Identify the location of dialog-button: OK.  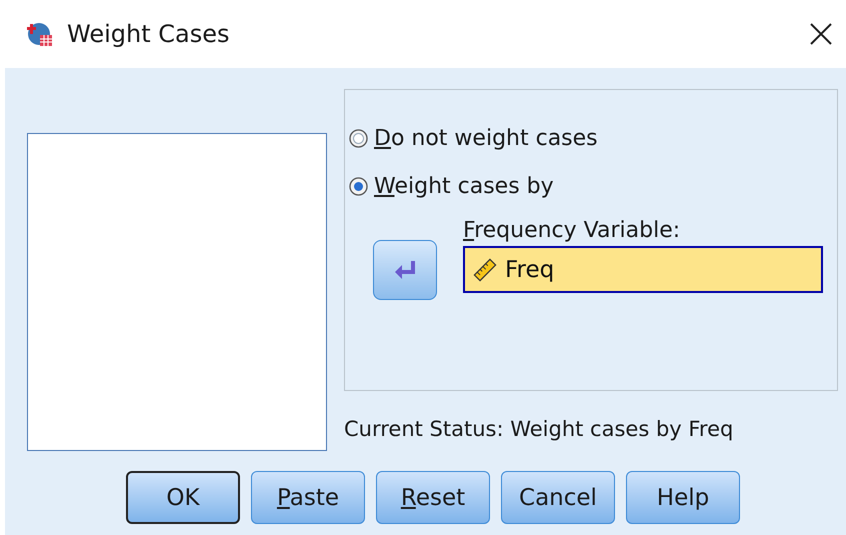
(183, 497).